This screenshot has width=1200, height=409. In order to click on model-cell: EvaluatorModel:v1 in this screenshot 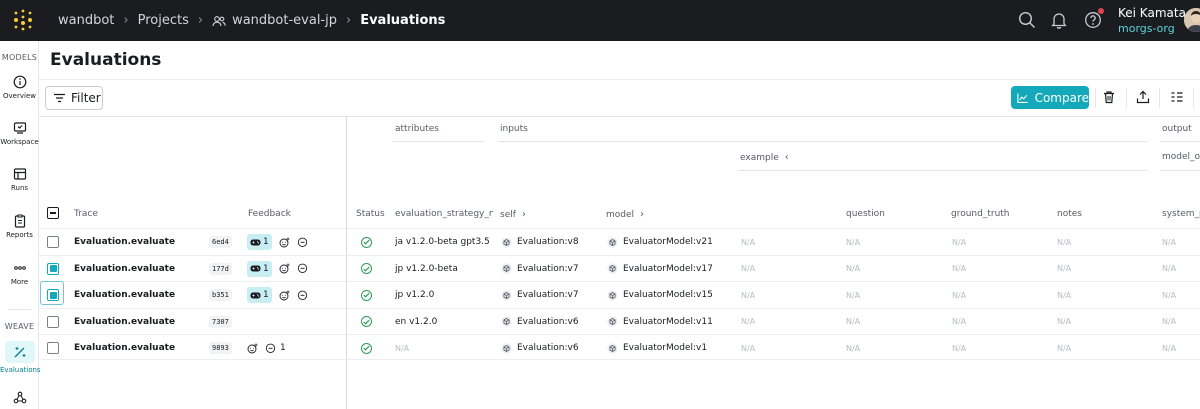, I will do `click(657, 348)`.